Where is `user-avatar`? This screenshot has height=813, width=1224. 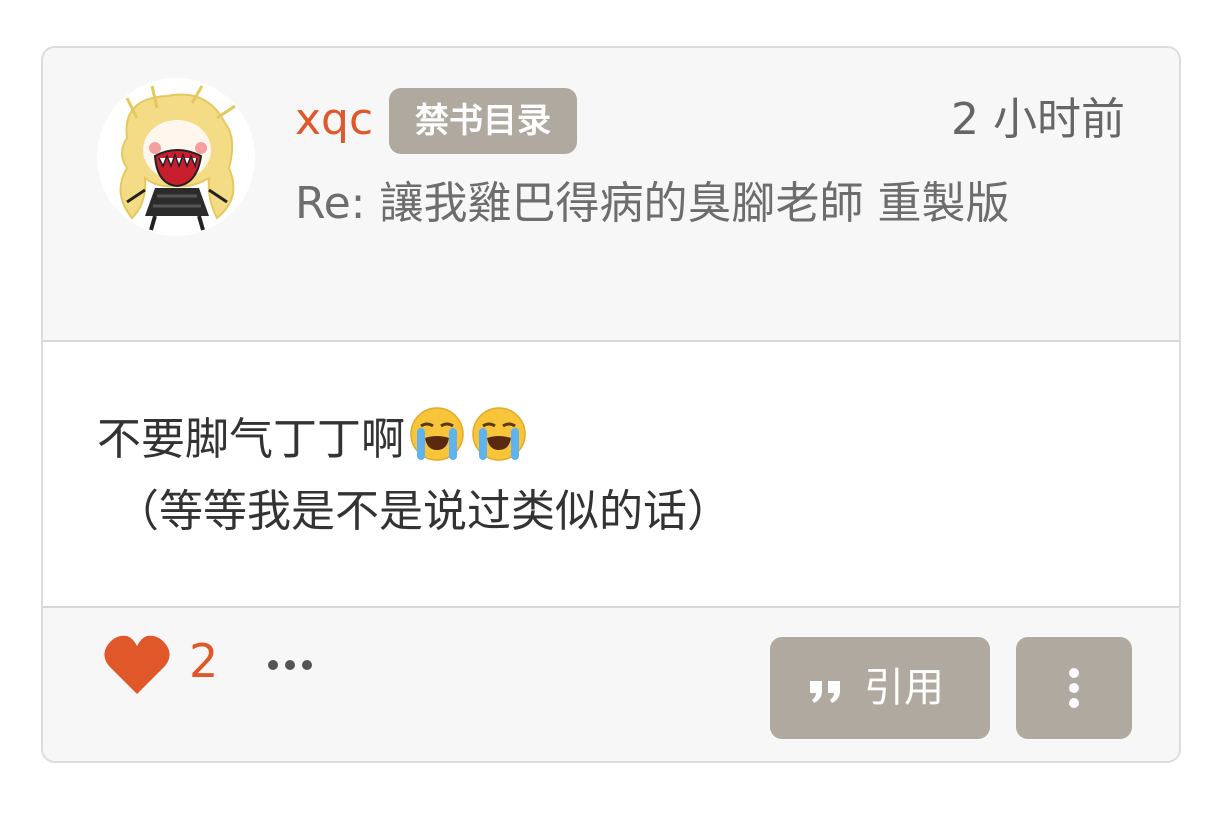 user-avatar is located at coordinates (176, 157).